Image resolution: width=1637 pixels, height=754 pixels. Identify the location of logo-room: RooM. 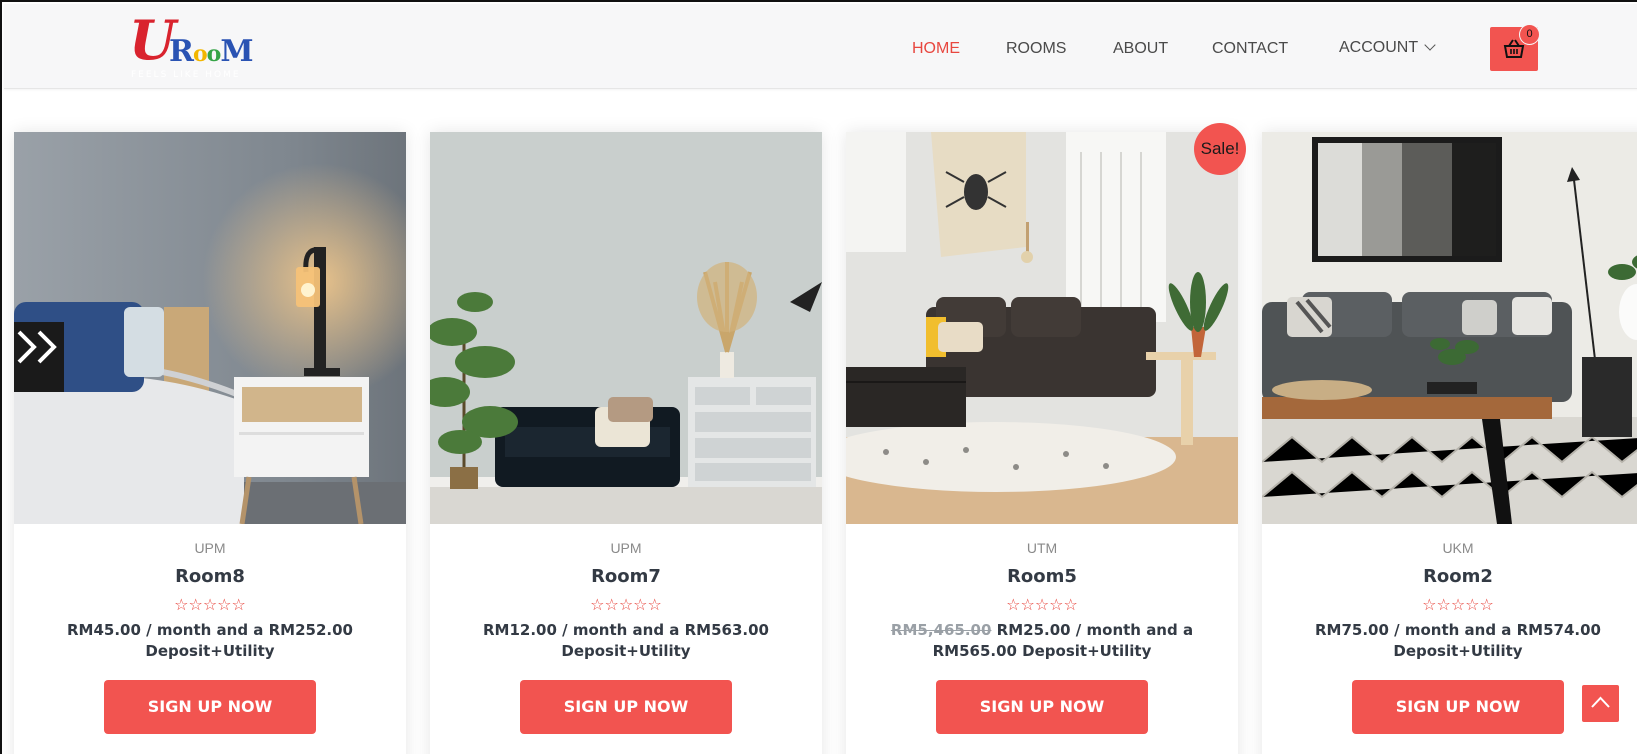
(211, 51).